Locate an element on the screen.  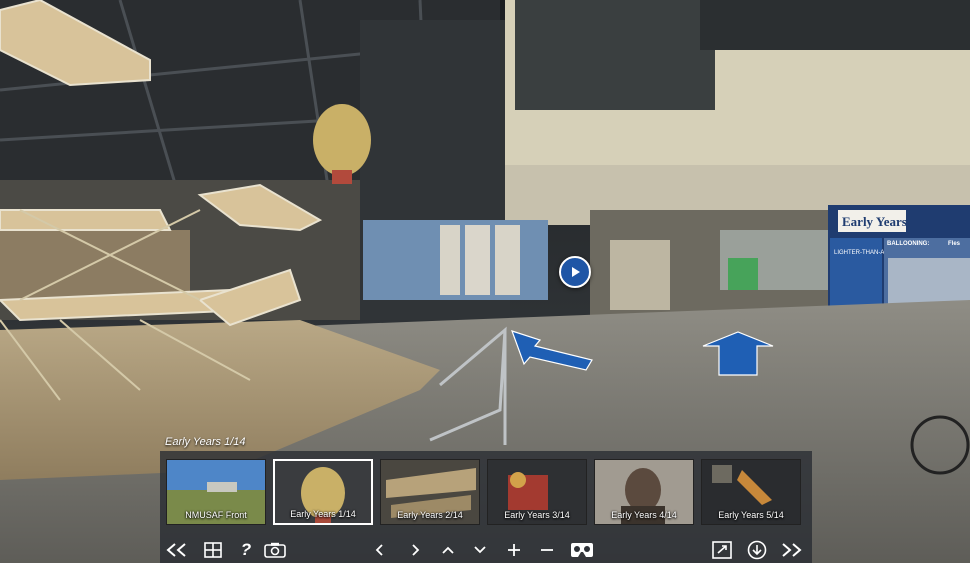
pan-right-button is located at coordinates (416, 550).